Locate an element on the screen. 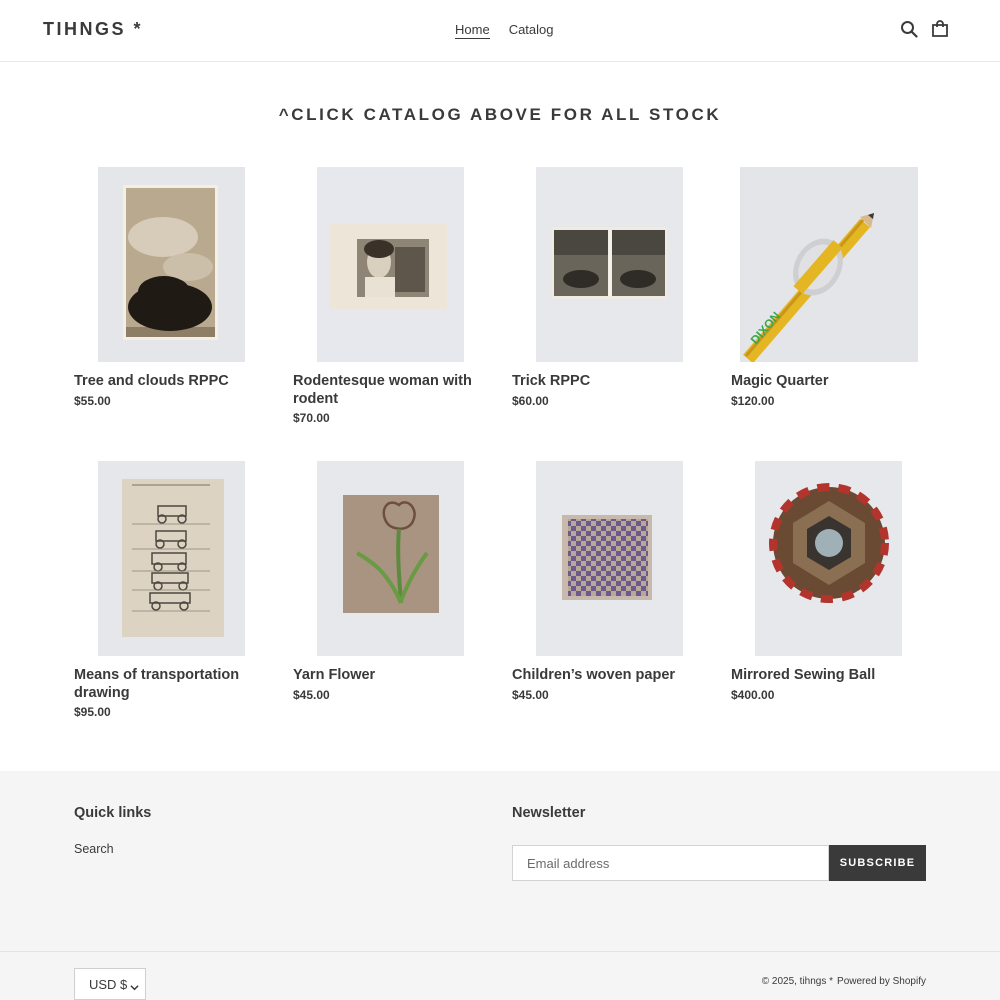 The width and height of the screenshot is (1000, 1000). product-card: Yarn Flower $45.00 is located at coordinates (390, 608).